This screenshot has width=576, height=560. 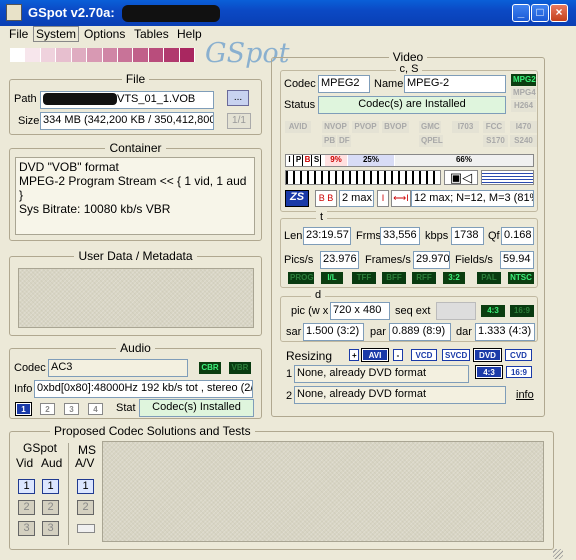 What do you see at coordinates (50, 486) in the screenshot?
I see `gspot-aud-1-button: 1` at bounding box center [50, 486].